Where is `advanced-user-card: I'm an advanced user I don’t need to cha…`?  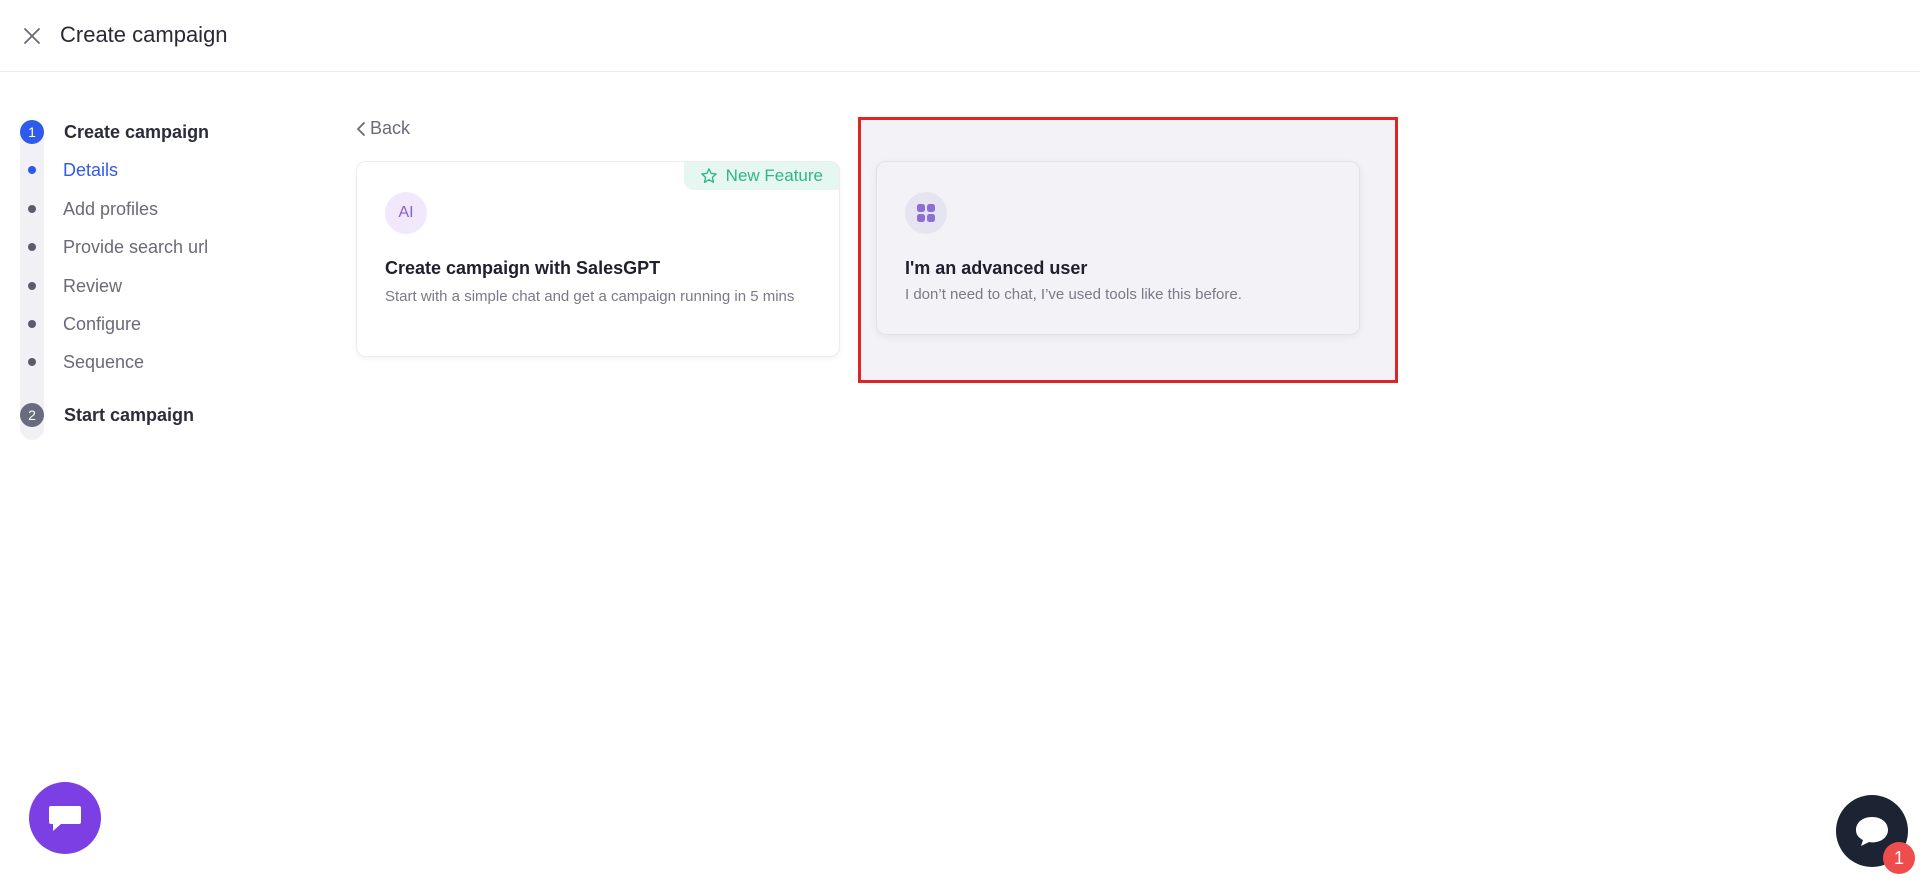 advanced-user-card: I'm an advanced user I don’t need to cha… is located at coordinates (1118, 248).